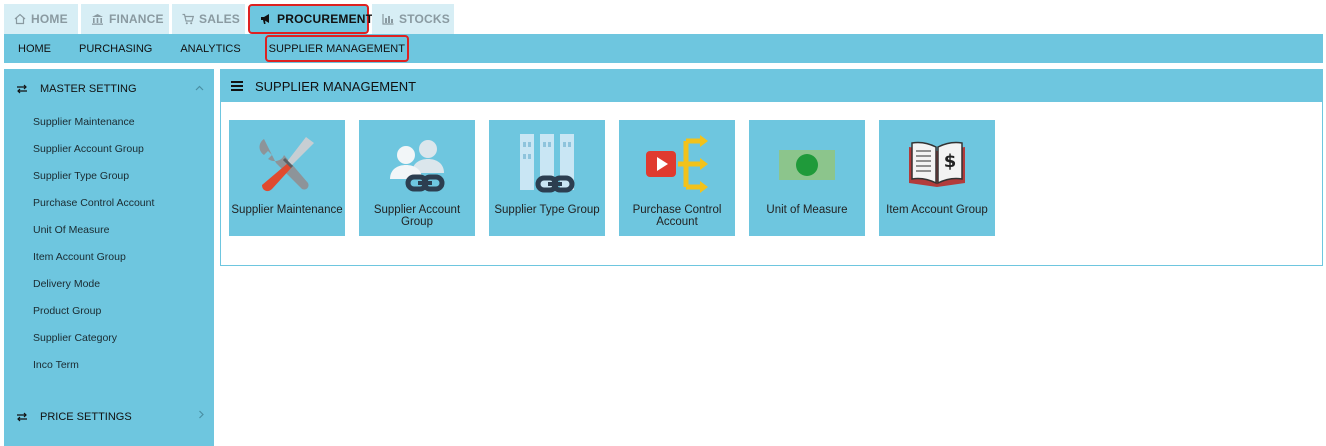  I want to click on tile-label: Unit of Measure, so click(807, 210).